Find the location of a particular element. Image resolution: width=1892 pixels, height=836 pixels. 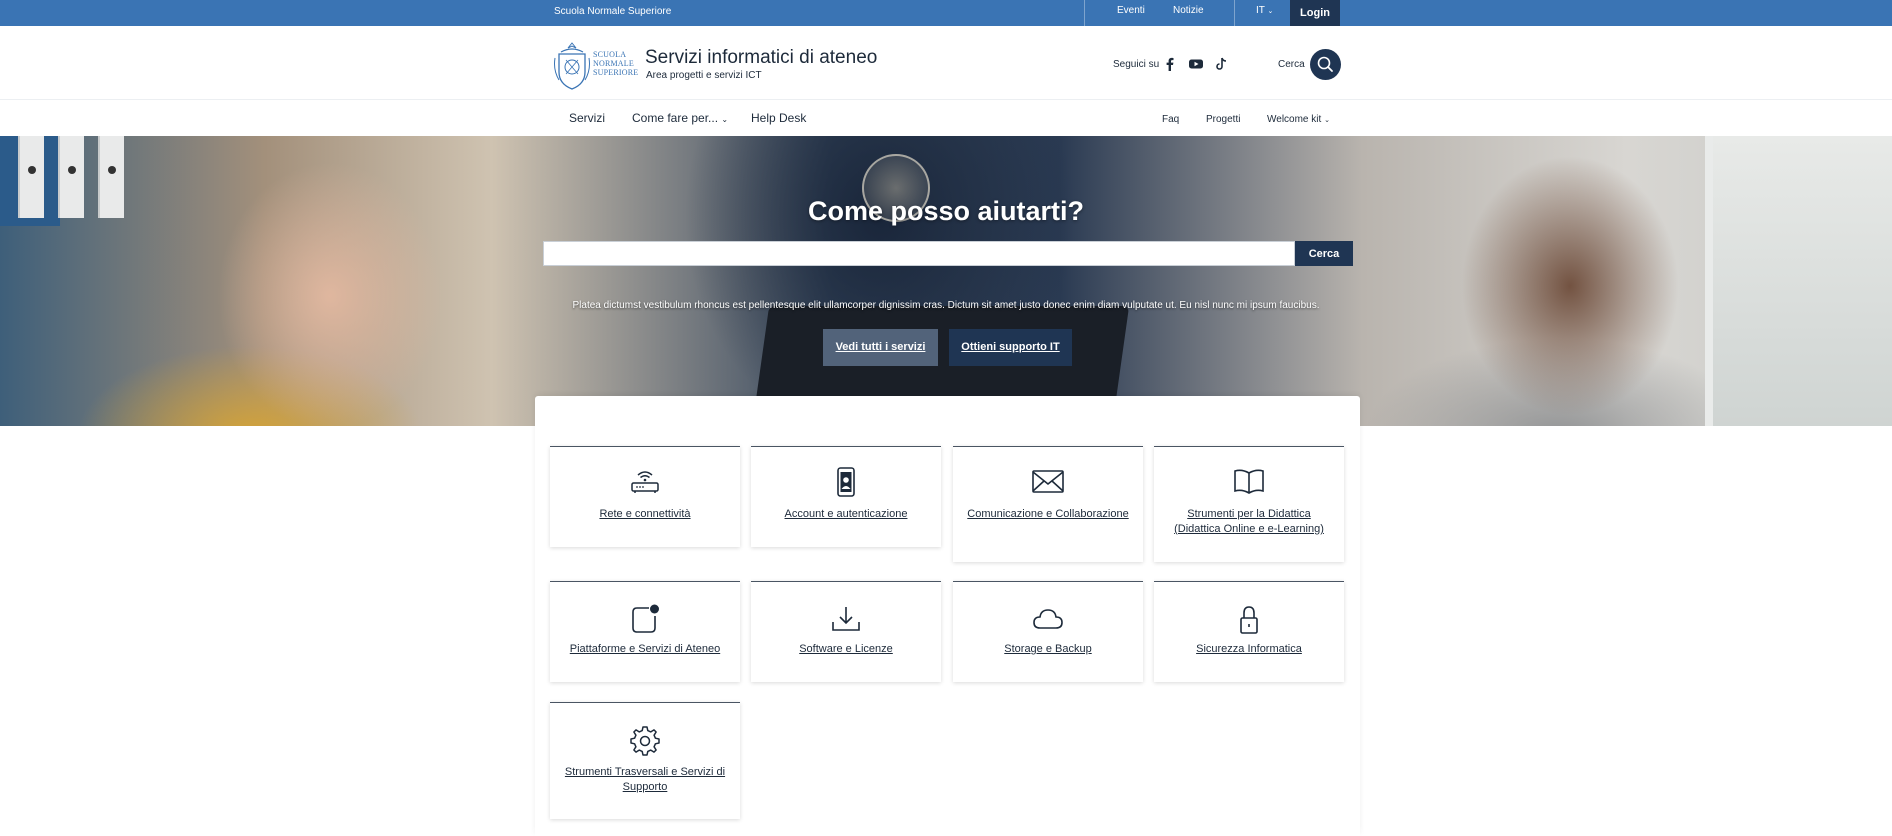

gear-icon is located at coordinates (645, 740).